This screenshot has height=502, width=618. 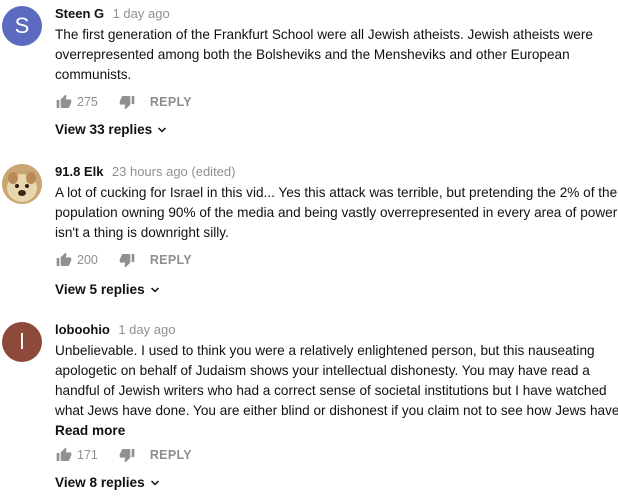 I want to click on avatar-letter: S, so click(x=22, y=25).